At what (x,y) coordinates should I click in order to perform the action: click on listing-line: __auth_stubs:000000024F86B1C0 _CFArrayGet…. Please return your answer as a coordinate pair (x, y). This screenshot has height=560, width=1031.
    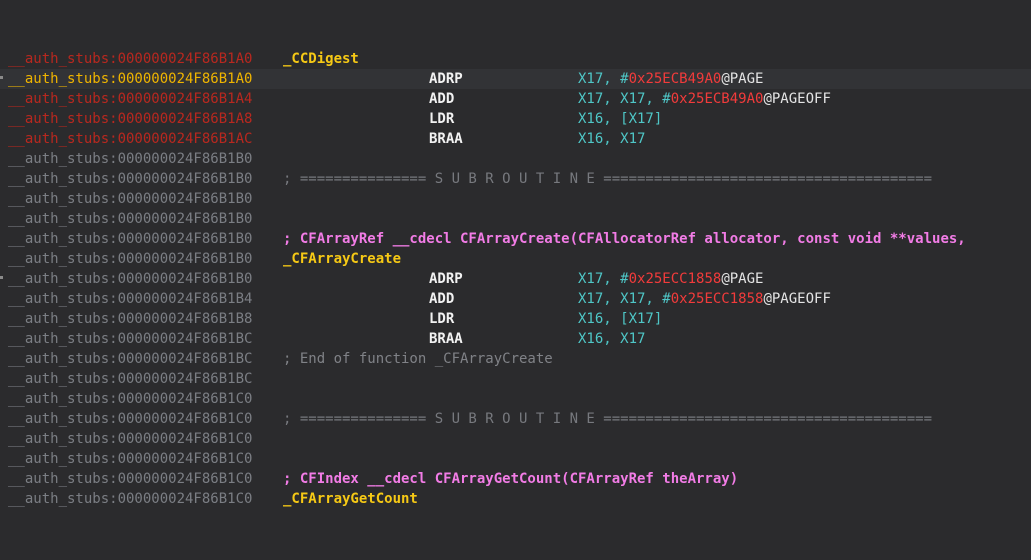
    Looking at the image, I should click on (515, 499).